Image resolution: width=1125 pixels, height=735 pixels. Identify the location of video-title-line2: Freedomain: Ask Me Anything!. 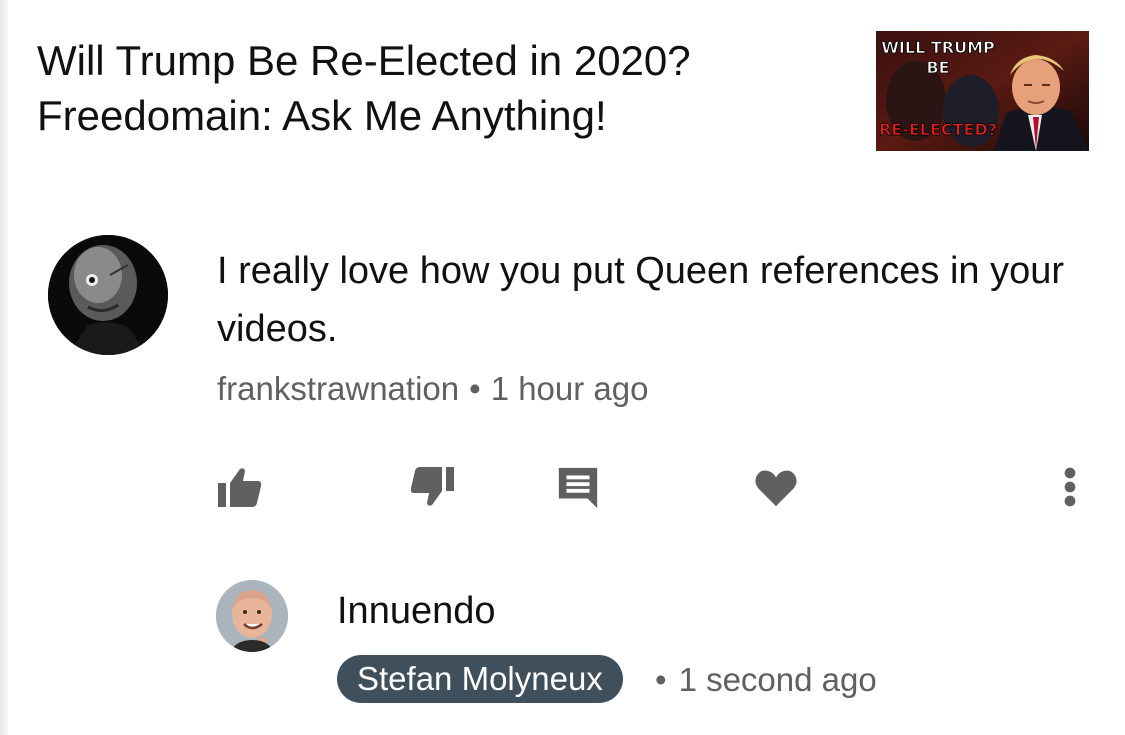
(322, 115).